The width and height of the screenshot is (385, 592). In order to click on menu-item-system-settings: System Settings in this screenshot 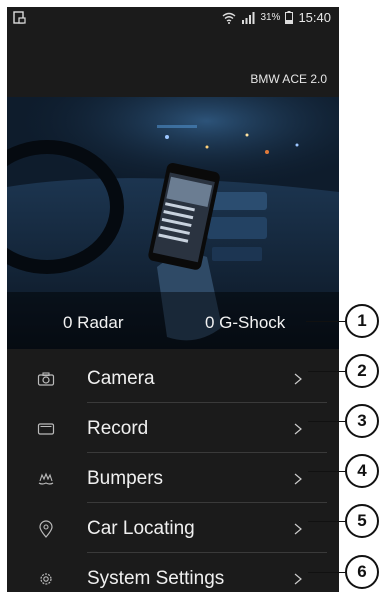, I will do `click(173, 573)`.